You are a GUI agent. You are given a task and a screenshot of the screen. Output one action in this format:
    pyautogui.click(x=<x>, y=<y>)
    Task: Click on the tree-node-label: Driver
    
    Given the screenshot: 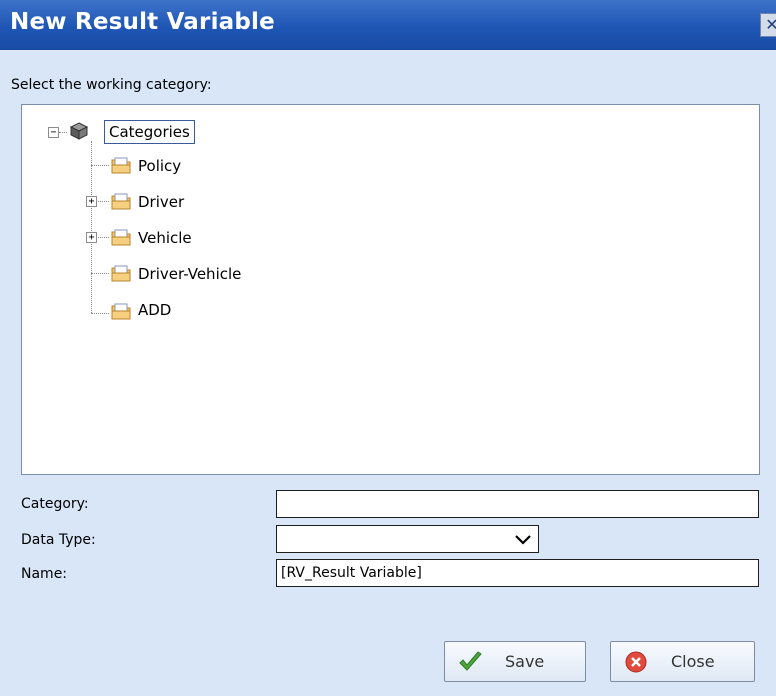 What is the action you would take?
    pyautogui.click(x=161, y=202)
    